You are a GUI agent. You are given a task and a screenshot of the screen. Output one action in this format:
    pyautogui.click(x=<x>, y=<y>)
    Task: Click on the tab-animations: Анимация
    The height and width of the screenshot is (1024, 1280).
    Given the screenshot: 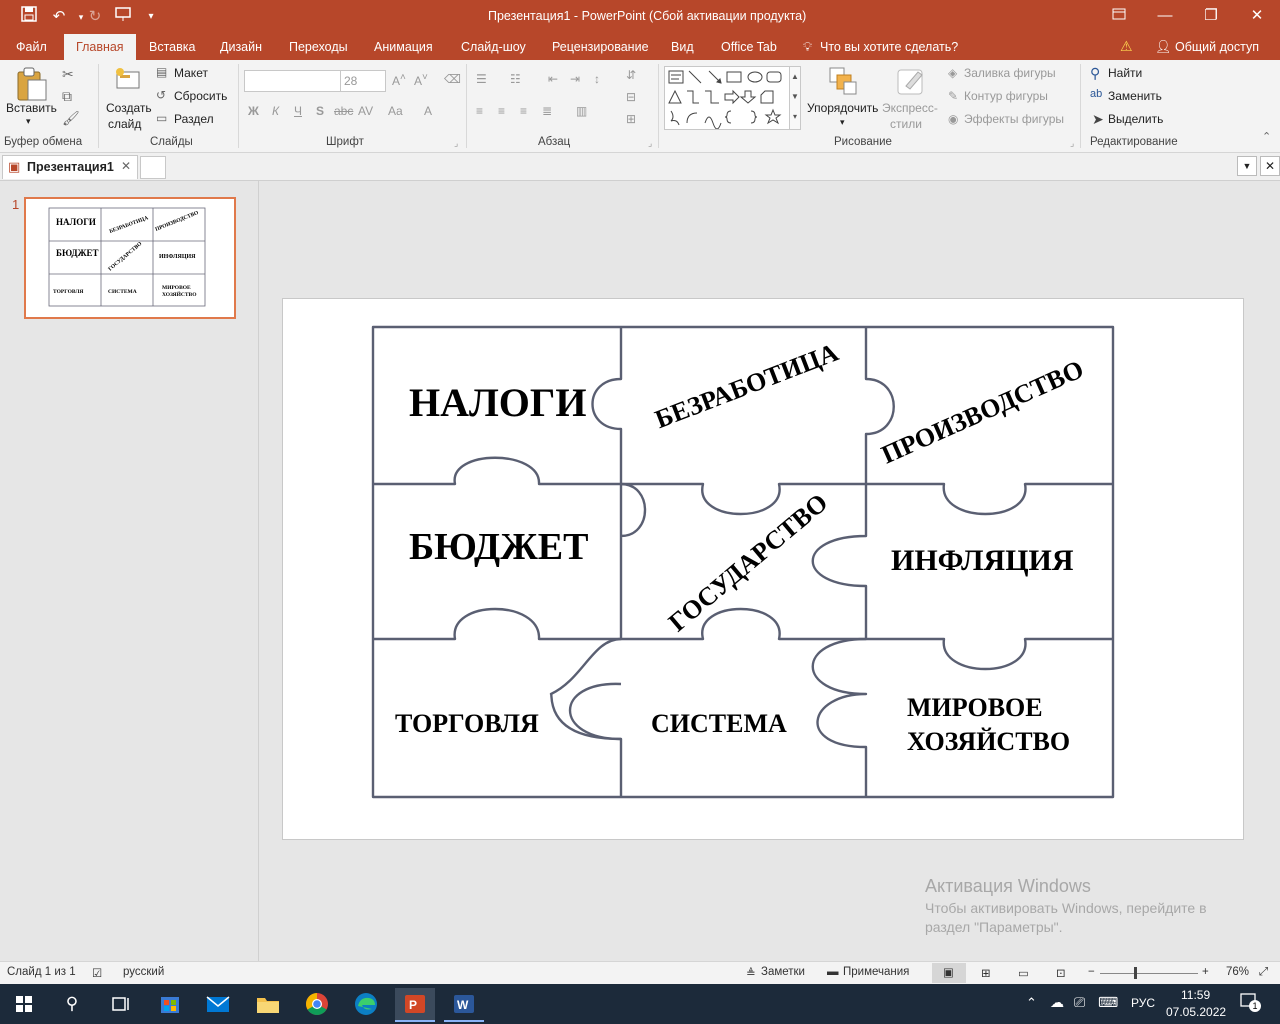 What is the action you would take?
    pyautogui.click(x=403, y=47)
    